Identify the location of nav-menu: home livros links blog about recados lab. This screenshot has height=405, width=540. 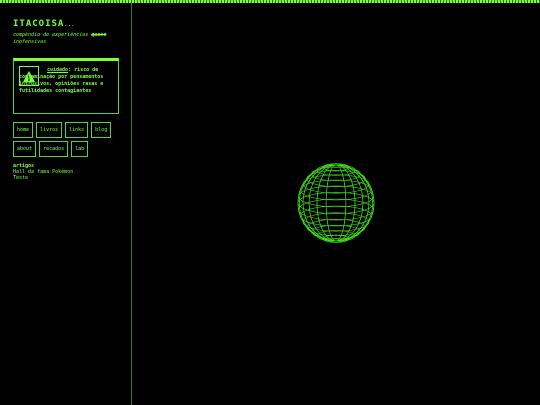
(70, 141).